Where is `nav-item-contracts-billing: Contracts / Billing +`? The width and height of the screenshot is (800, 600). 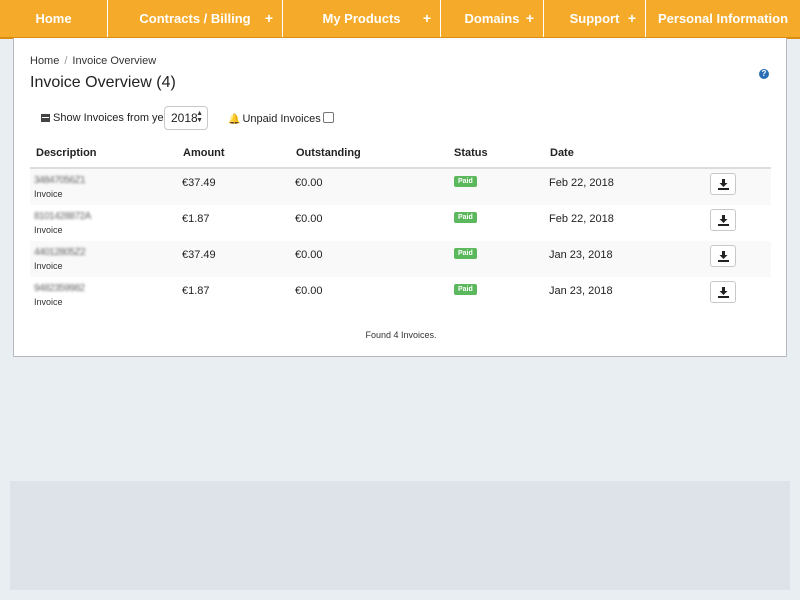
nav-item-contracts-billing: Contracts / Billing + is located at coordinates (195, 18).